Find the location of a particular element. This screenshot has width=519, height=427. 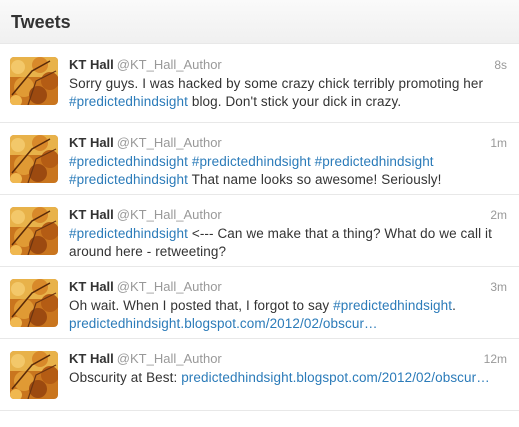

tweet-text-segment: That name looks so awesome! Seriously! is located at coordinates (314, 179).